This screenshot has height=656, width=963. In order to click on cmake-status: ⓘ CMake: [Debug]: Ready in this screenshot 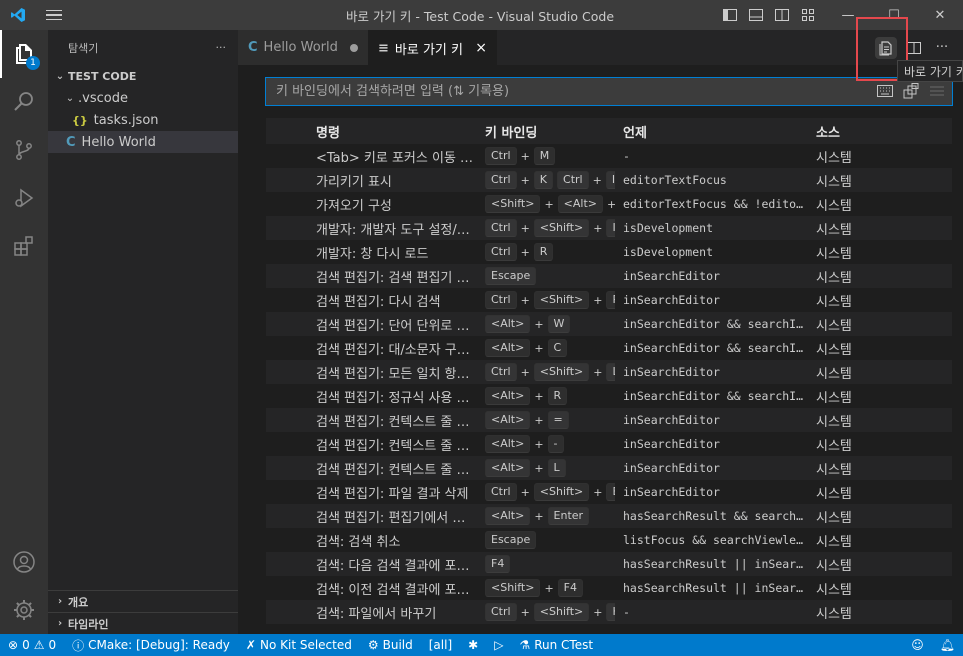, I will do `click(151, 645)`.